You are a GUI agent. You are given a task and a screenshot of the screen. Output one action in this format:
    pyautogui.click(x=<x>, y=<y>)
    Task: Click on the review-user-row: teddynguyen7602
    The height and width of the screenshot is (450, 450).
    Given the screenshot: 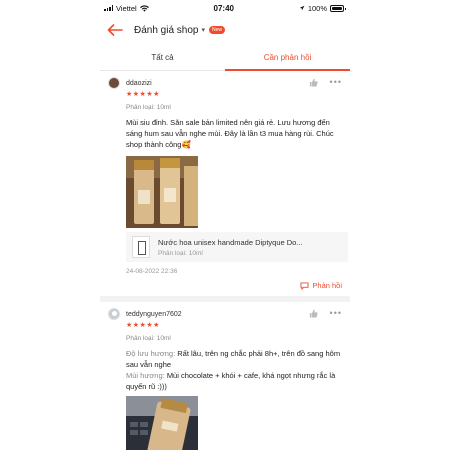 What is the action you would take?
    pyautogui.click(x=225, y=314)
    